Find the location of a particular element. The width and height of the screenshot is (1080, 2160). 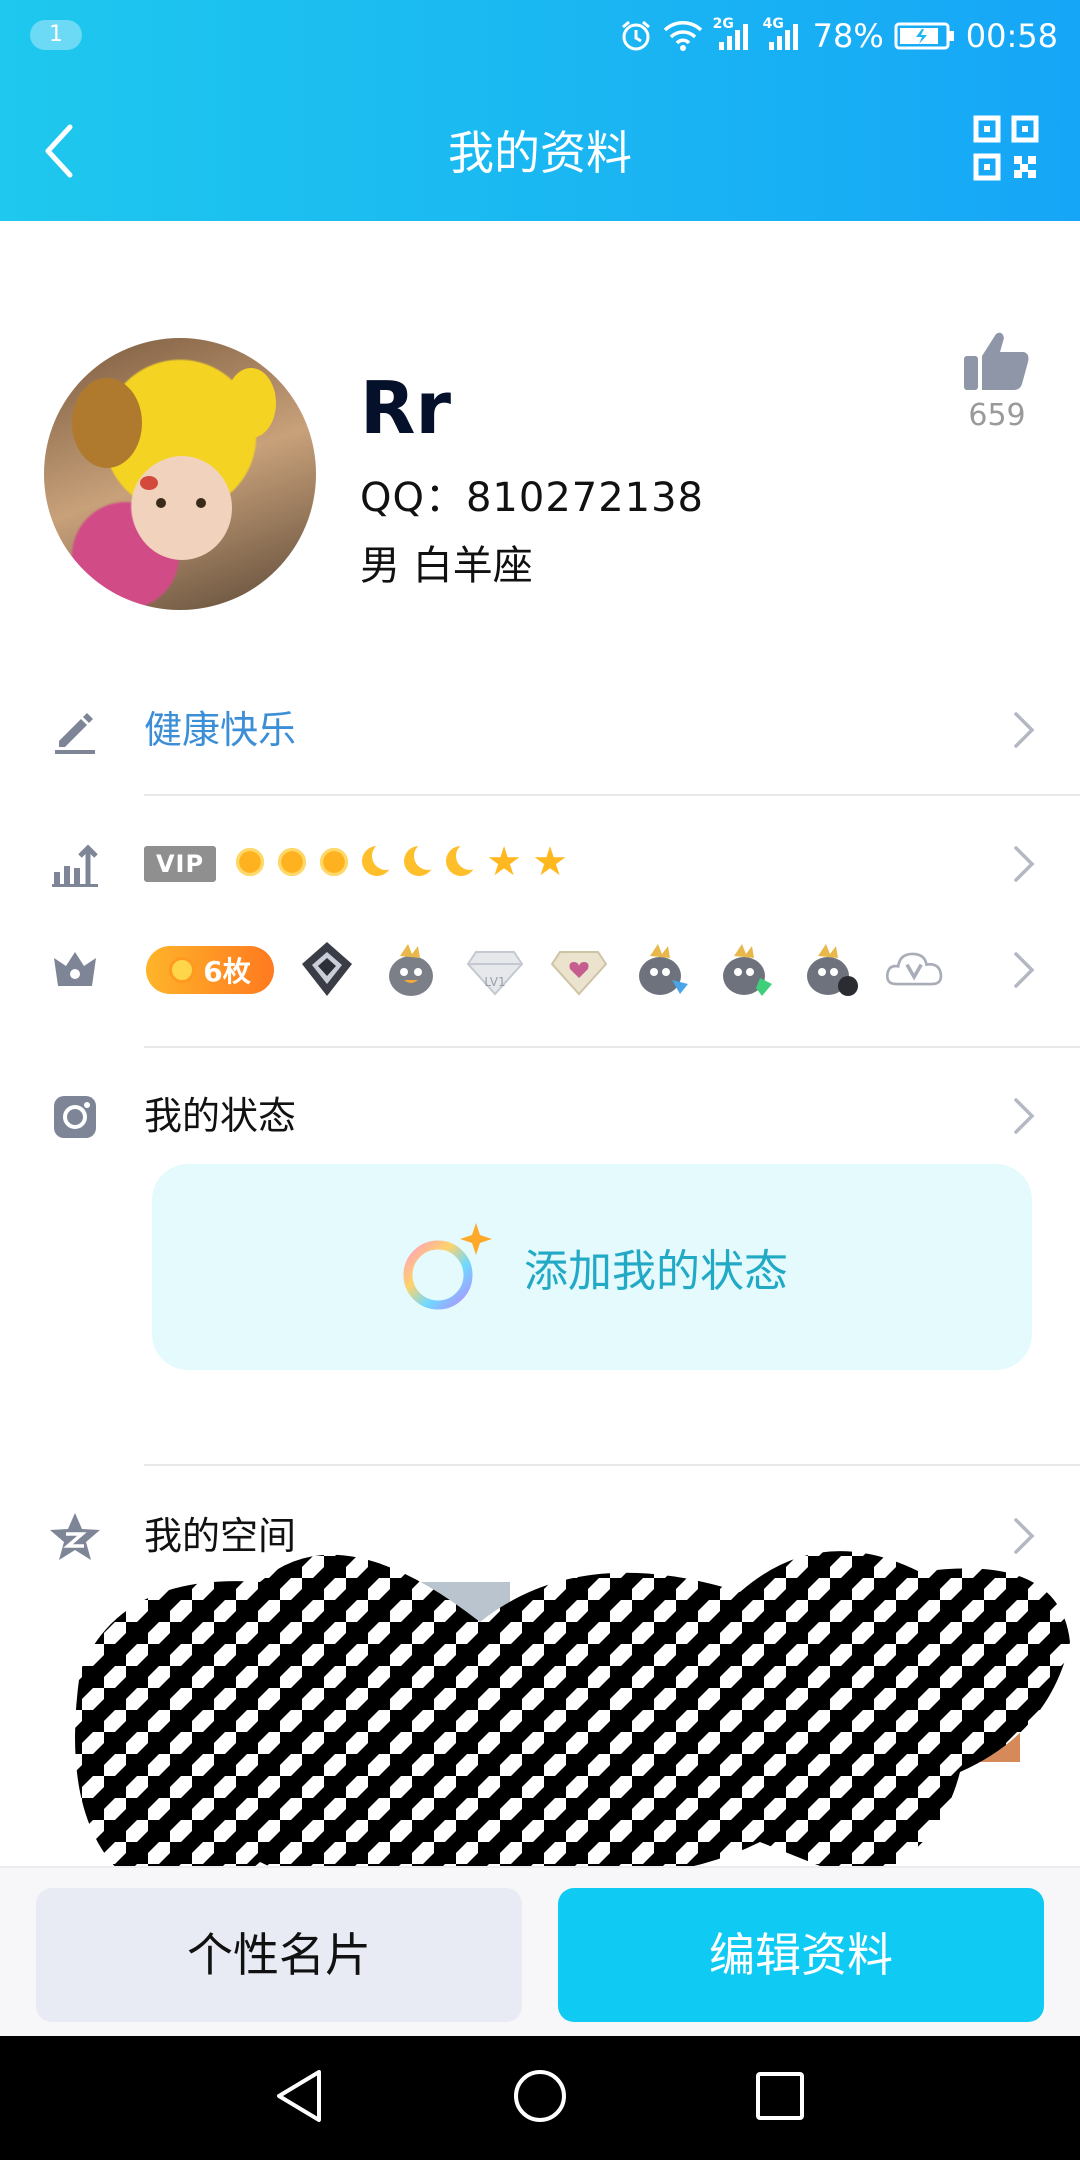

my-status-label: 我的状态 is located at coordinates (220, 1116).